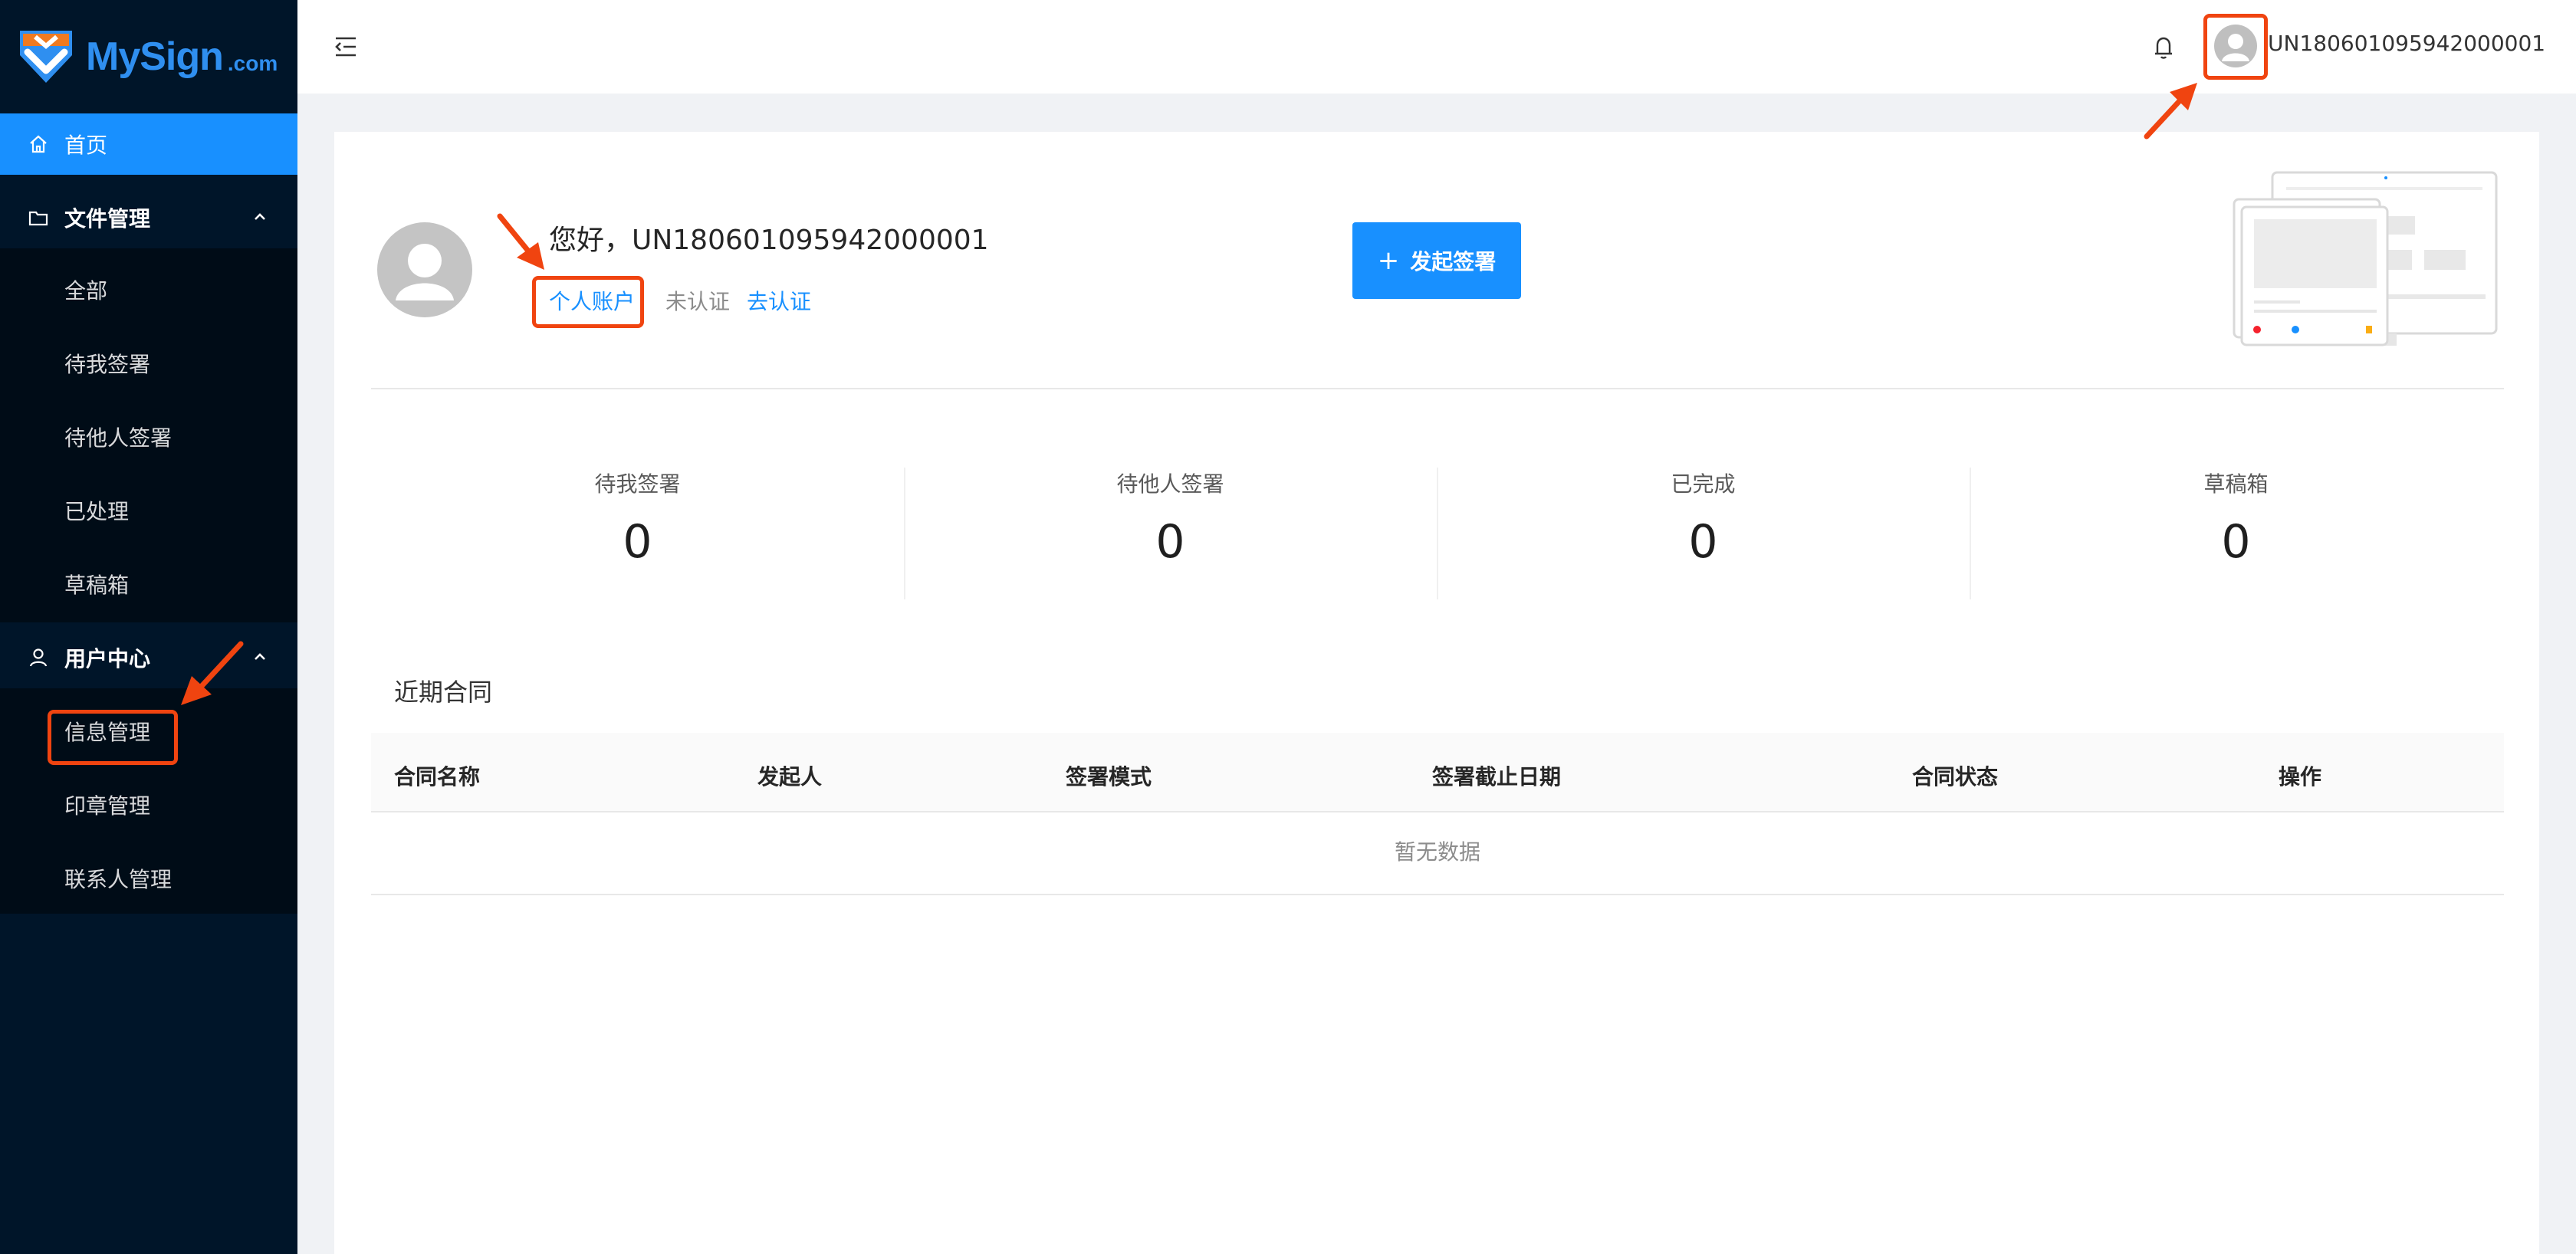 This screenshot has width=2576, height=1254. Describe the element at coordinates (118, 438) in the screenshot. I see `sidebar-item-label: 待他人签署` at that location.